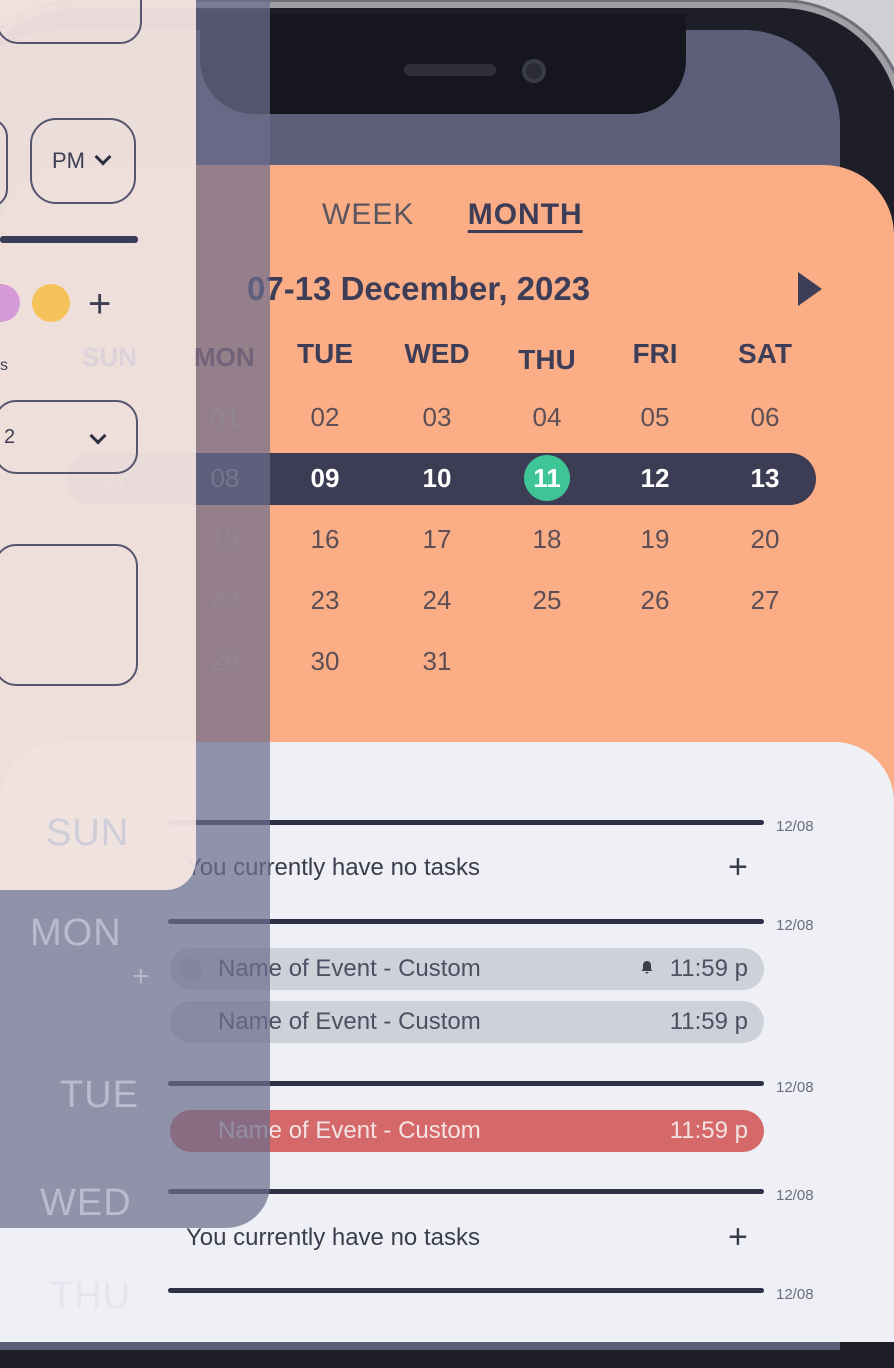 This screenshot has height=1368, width=894. What do you see at coordinates (99, 304) in the screenshot?
I see `add-color-plus-icon: +` at bounding box center [99, 304].